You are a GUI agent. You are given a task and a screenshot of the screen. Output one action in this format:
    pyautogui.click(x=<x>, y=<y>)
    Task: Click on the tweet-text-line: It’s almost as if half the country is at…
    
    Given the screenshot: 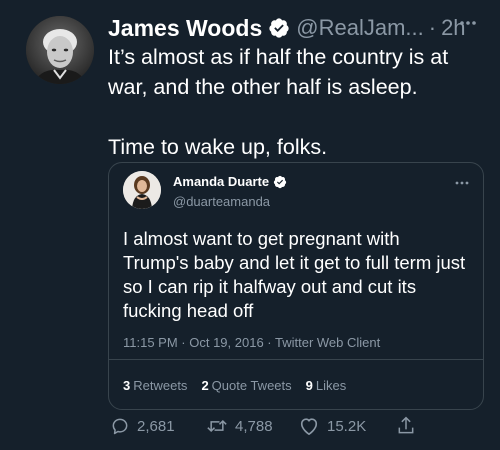 What is the action you would take?
    pyautogui.click(x=278, y=72)
    